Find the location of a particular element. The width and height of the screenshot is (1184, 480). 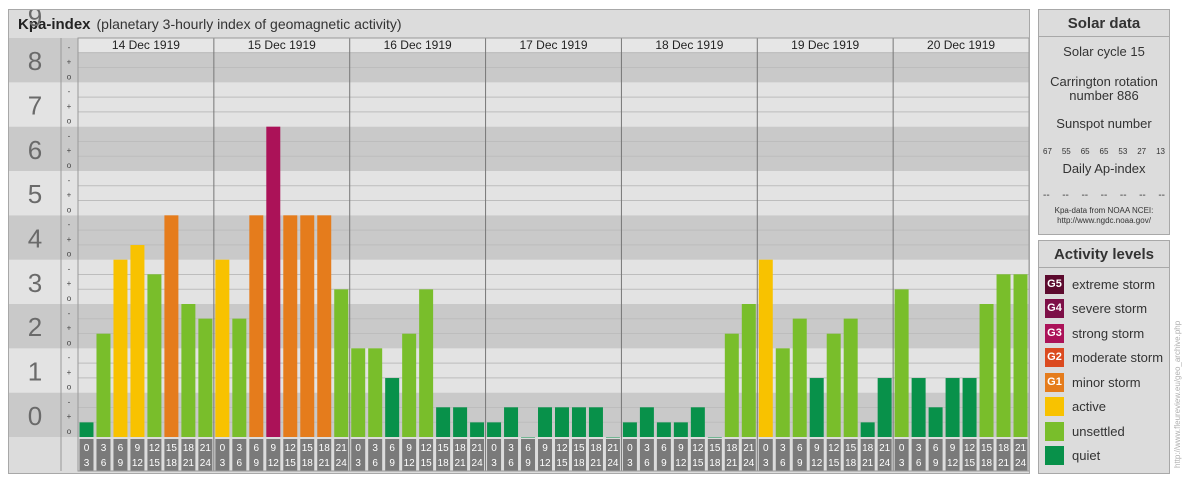

credit-link: http://www.fleureview.eu/geo_archive.php is located at coordinates (1177, 362).